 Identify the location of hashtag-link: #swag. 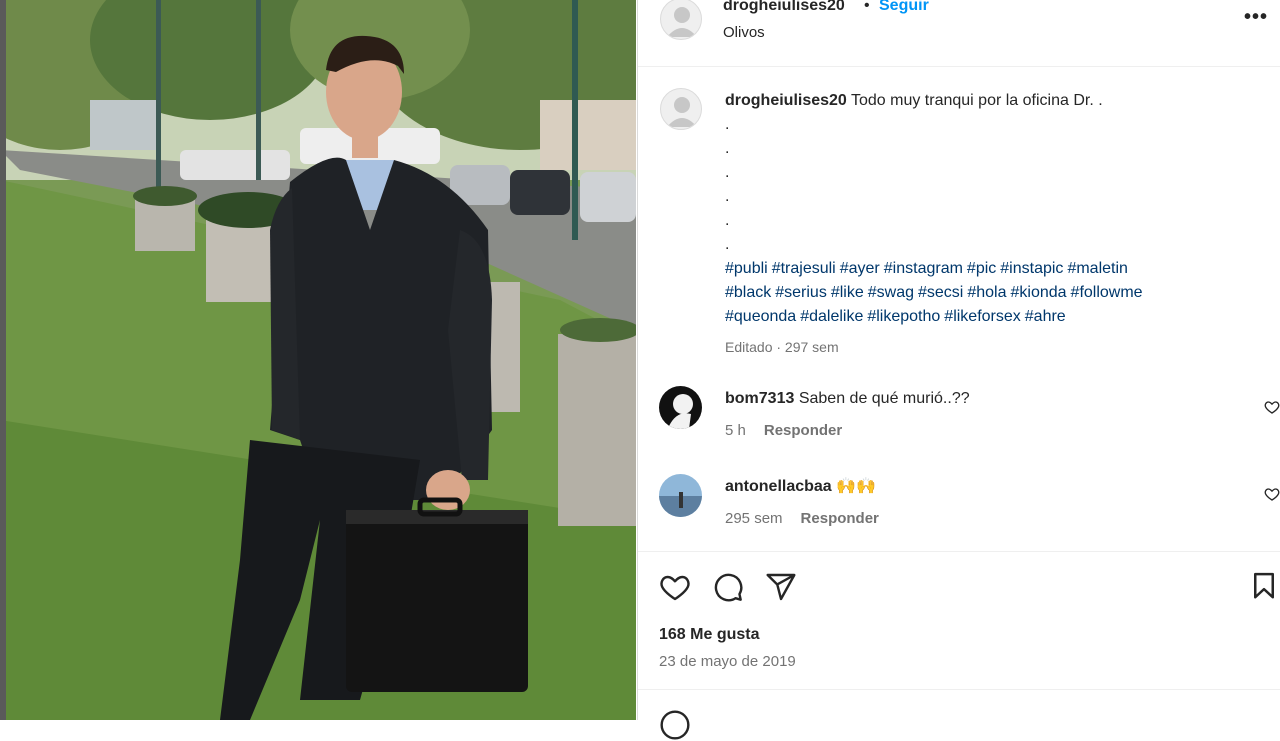
(891, 292).